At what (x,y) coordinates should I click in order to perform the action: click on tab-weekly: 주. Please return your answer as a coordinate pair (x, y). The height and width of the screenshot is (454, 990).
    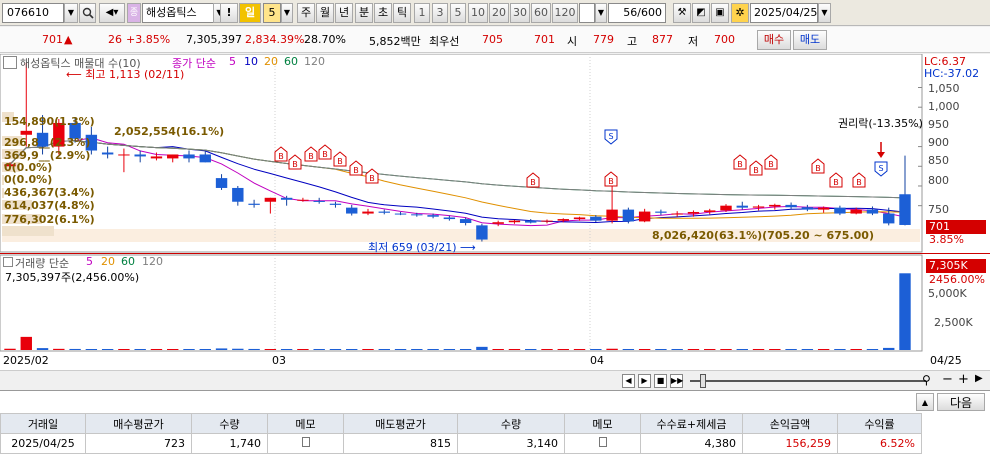
    Looking at the image, I should click on (306, 13).